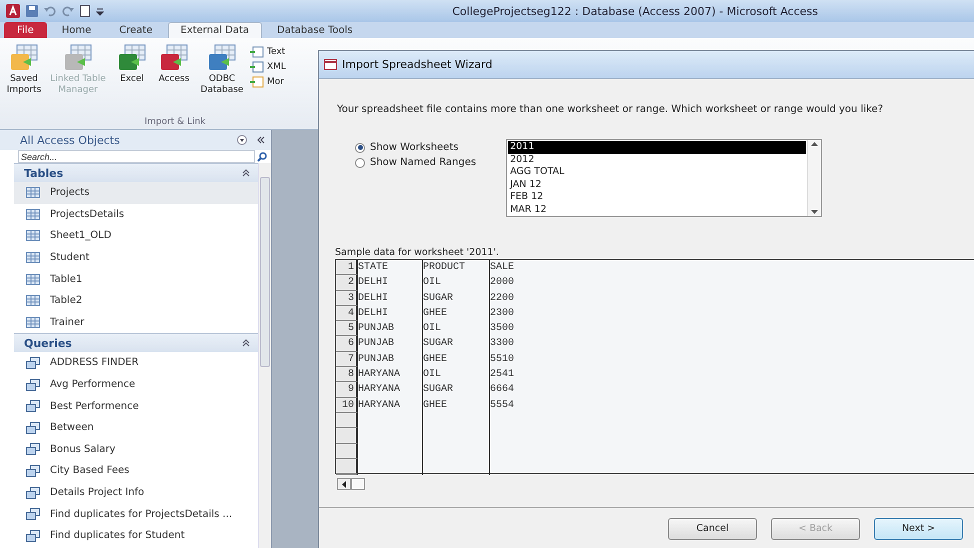 The image size is (974, 548). What do you see at coordinates (635, 11) in the screenshot?
I see `window-title: CollegeProjectseg122 : Database (Access 2007) - Microsoft Access` at bounding box center [635, 11].